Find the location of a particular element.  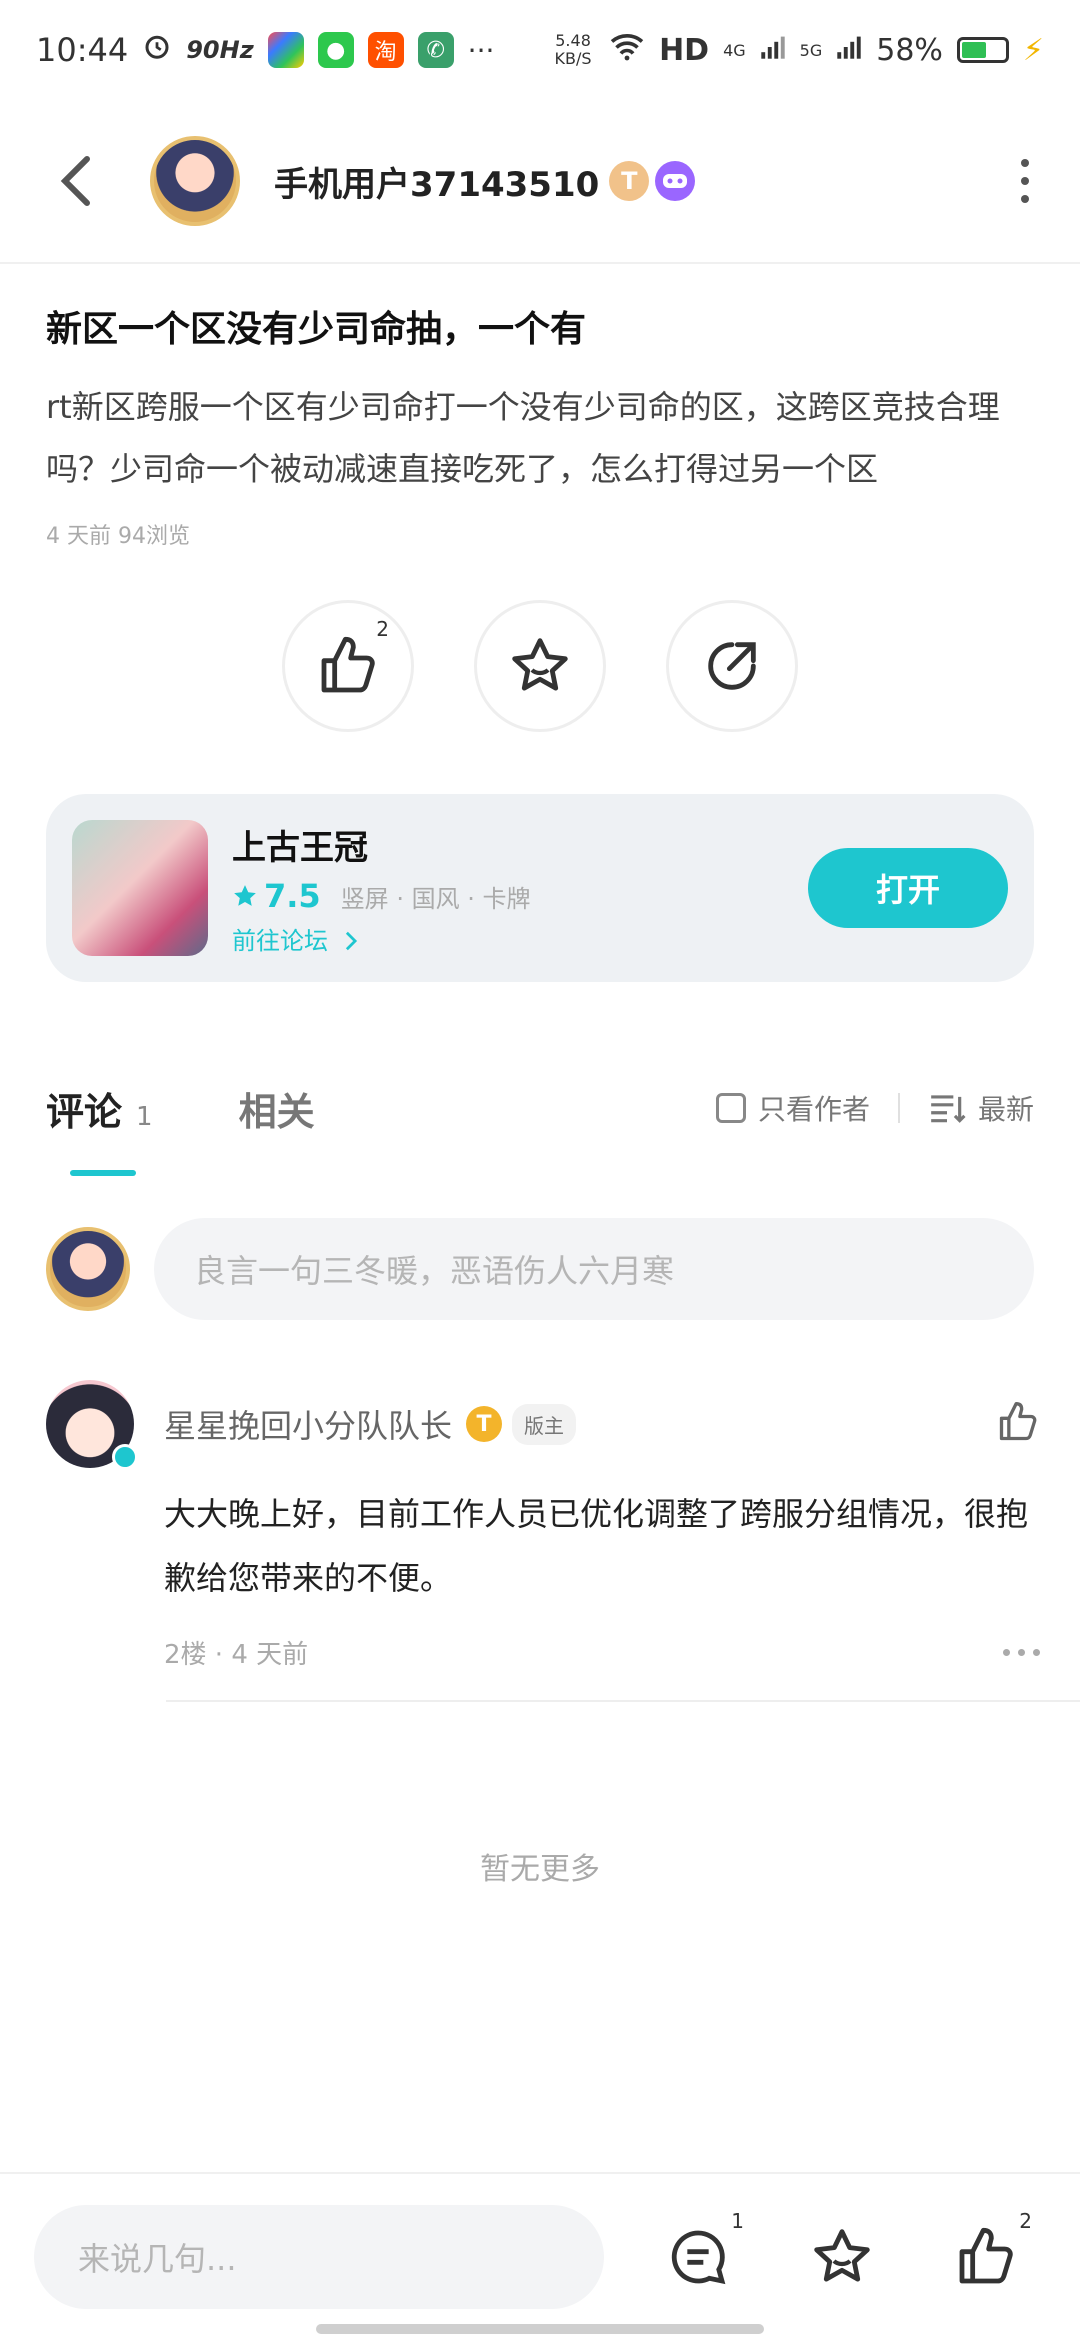

signal-4g-label: 4G is located at coordinates (734, 50).